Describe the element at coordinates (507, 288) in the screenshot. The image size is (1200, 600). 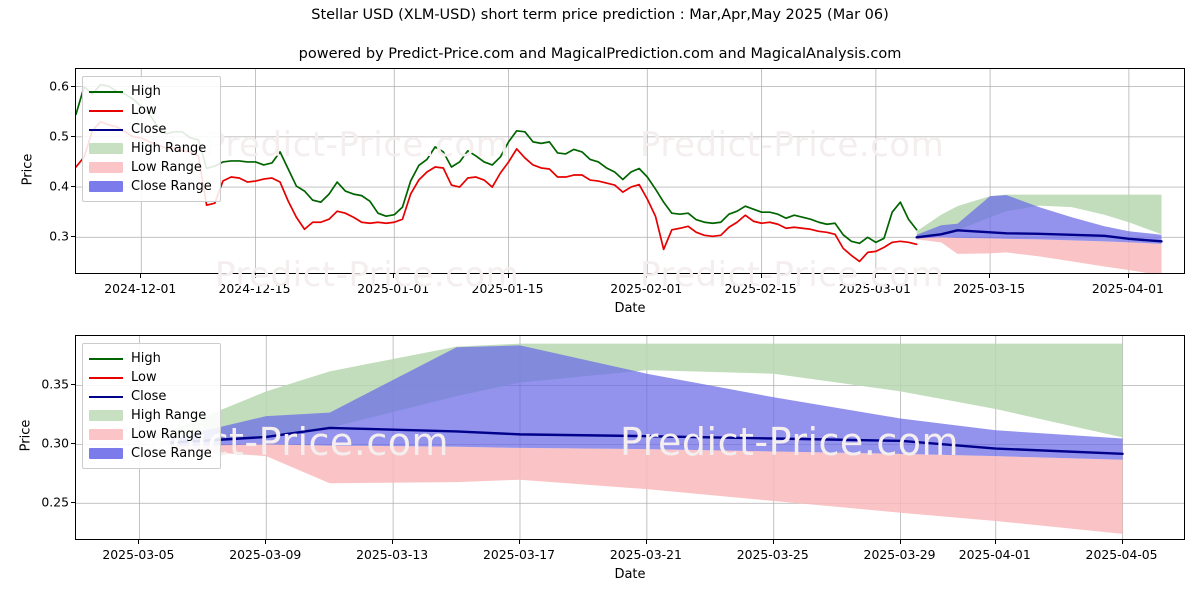
I see `x-tick-label: 2025-01-15` at that location.